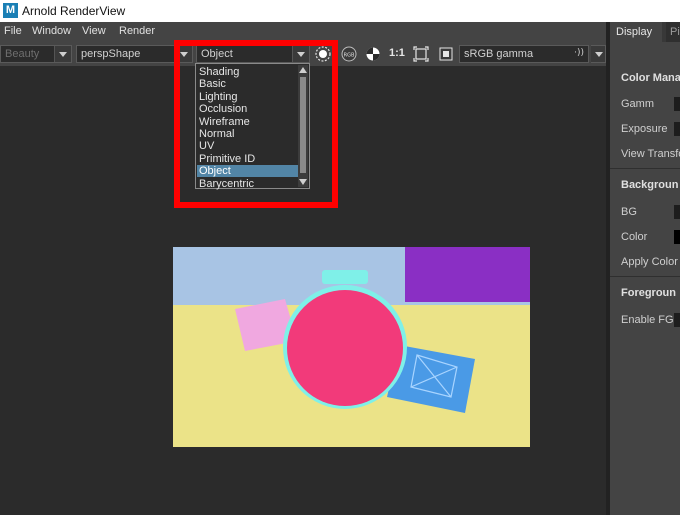 The image size is (680, 515). Describe the element at coordinates (499, 54) in the screenshot. I see `colorspace-select-value: sRGB gamma` at that location.